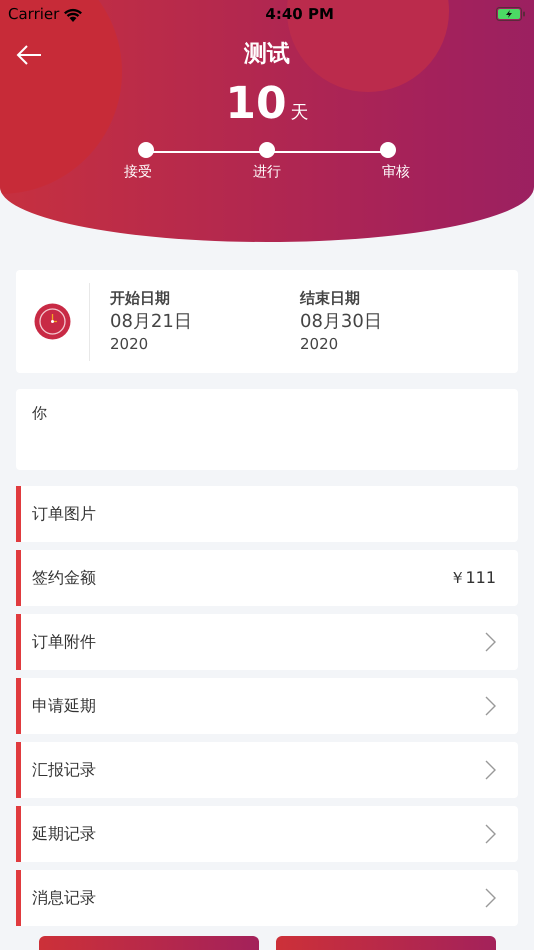  Describe the element at coordinates (34, 14) in the screenshot. I see `carrier-name: Carrier` at that location.